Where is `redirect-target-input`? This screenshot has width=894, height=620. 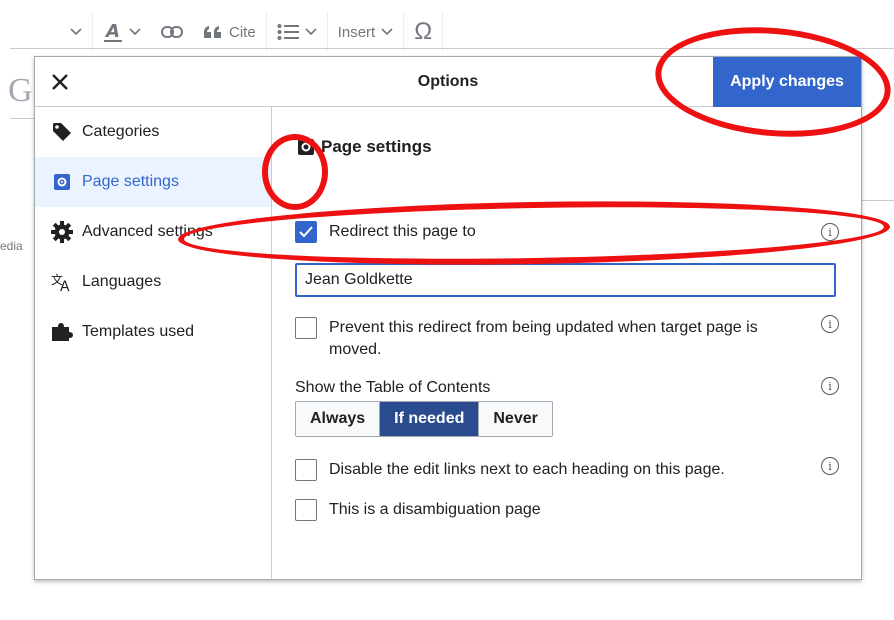
redirect-target-input is located at coordinates (565, 280).